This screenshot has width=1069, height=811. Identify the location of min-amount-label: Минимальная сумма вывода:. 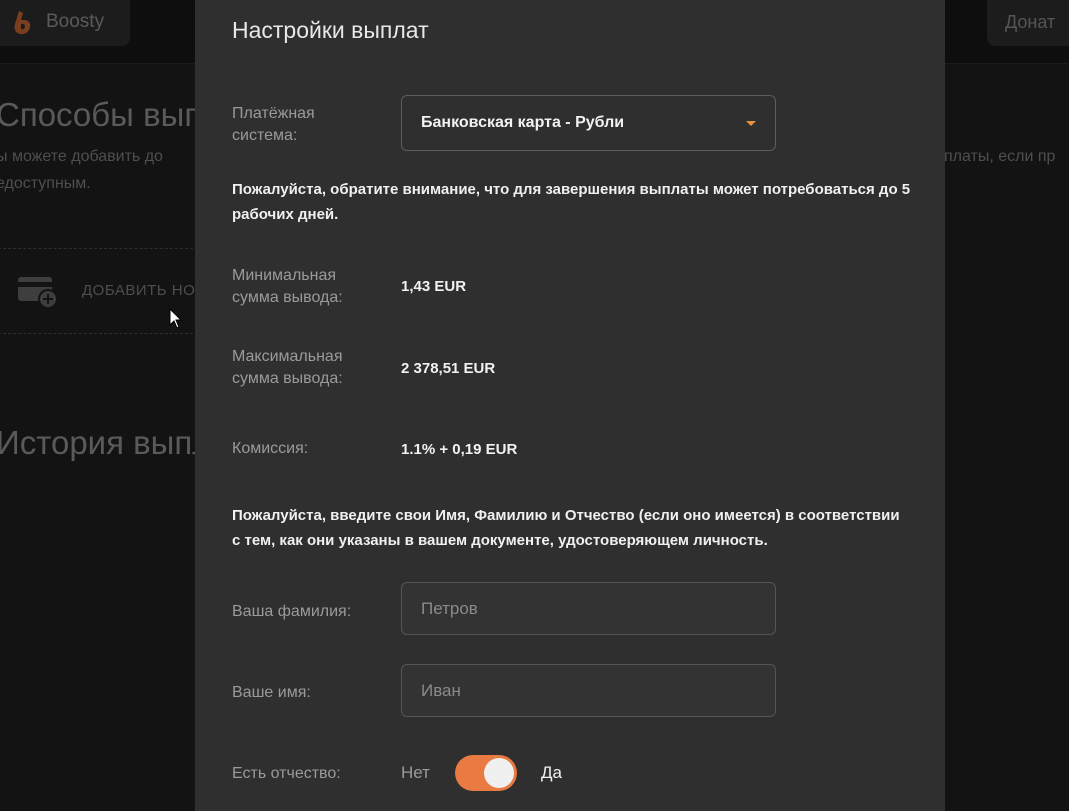
(287, 286).